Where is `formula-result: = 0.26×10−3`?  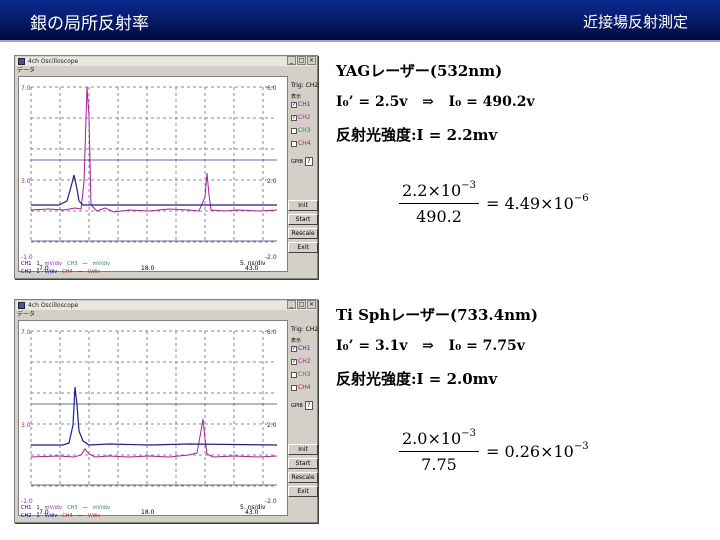 formula-result: = 0.26×10−3 is located at coordinates (537, 451).